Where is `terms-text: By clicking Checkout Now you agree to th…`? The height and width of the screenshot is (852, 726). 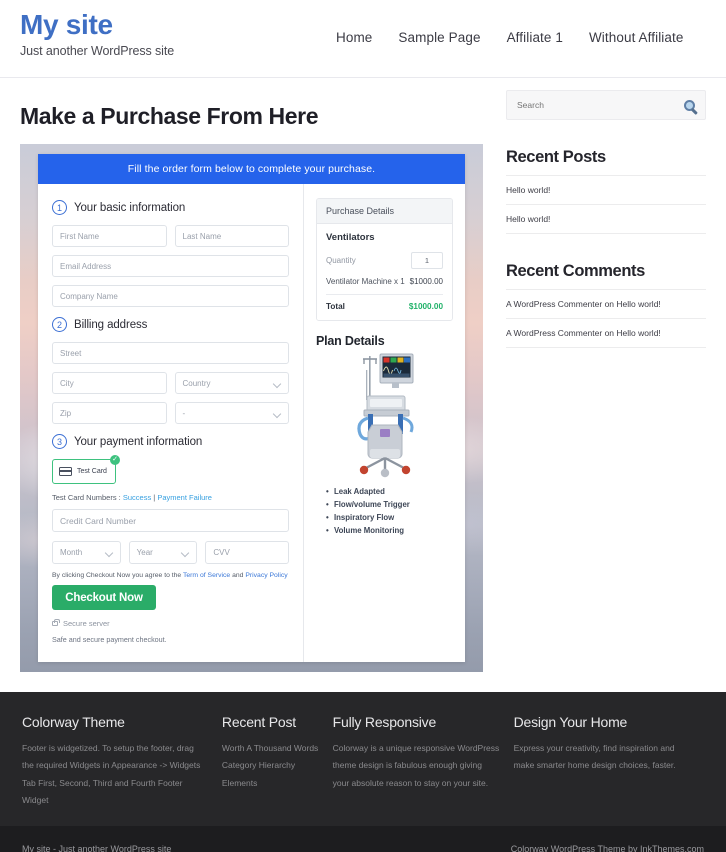 terms-text: By clicking Checkout Now you agree to th… is located at coordinates (170, 575).